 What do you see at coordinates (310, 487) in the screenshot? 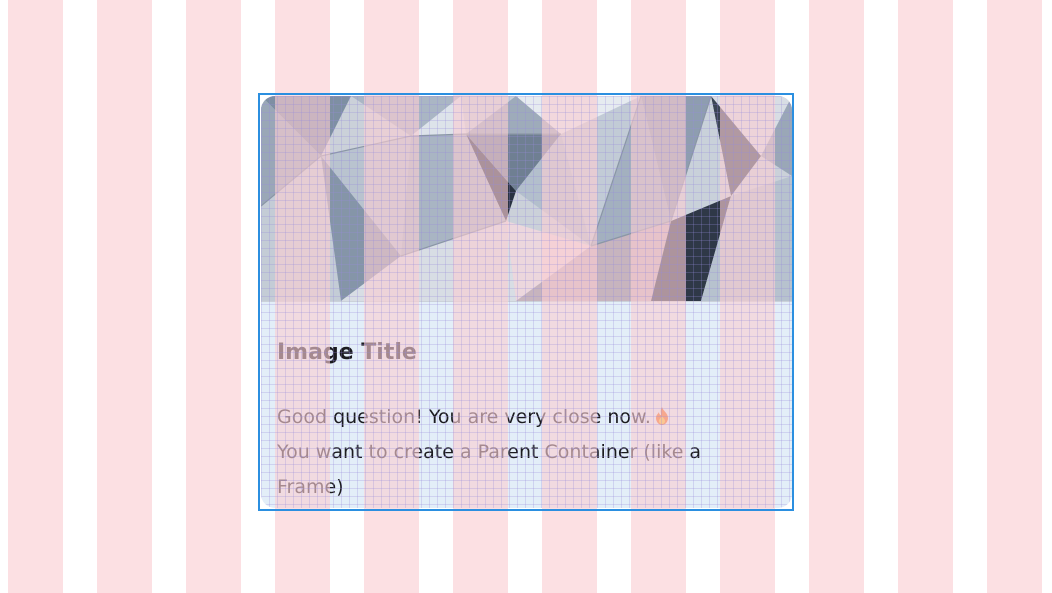
I see `card-description-line: Frame)` at bounding box center [310, 487].